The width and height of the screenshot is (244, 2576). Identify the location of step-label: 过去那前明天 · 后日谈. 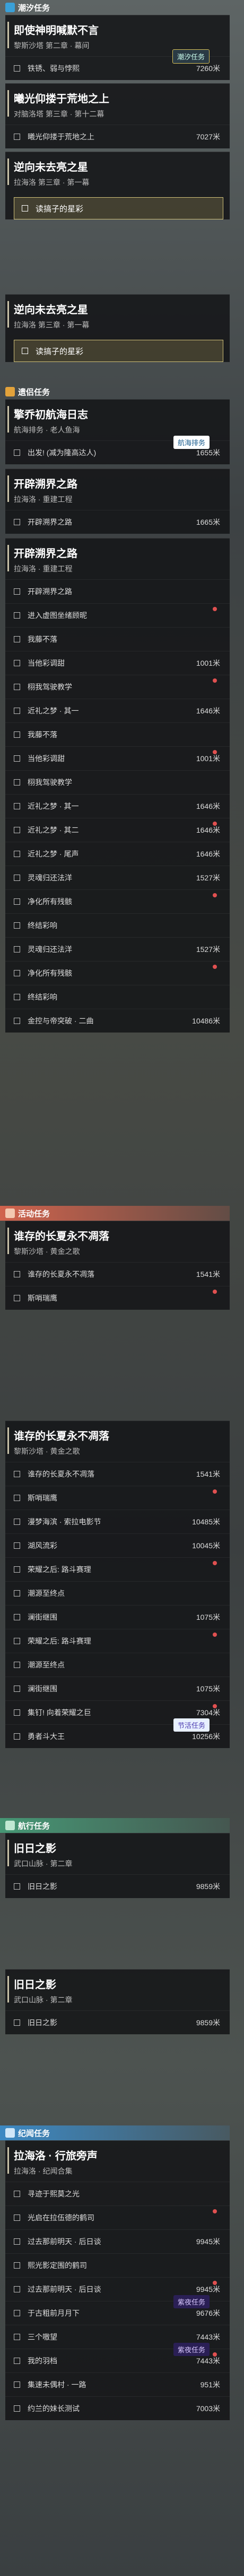
(64, 2289).